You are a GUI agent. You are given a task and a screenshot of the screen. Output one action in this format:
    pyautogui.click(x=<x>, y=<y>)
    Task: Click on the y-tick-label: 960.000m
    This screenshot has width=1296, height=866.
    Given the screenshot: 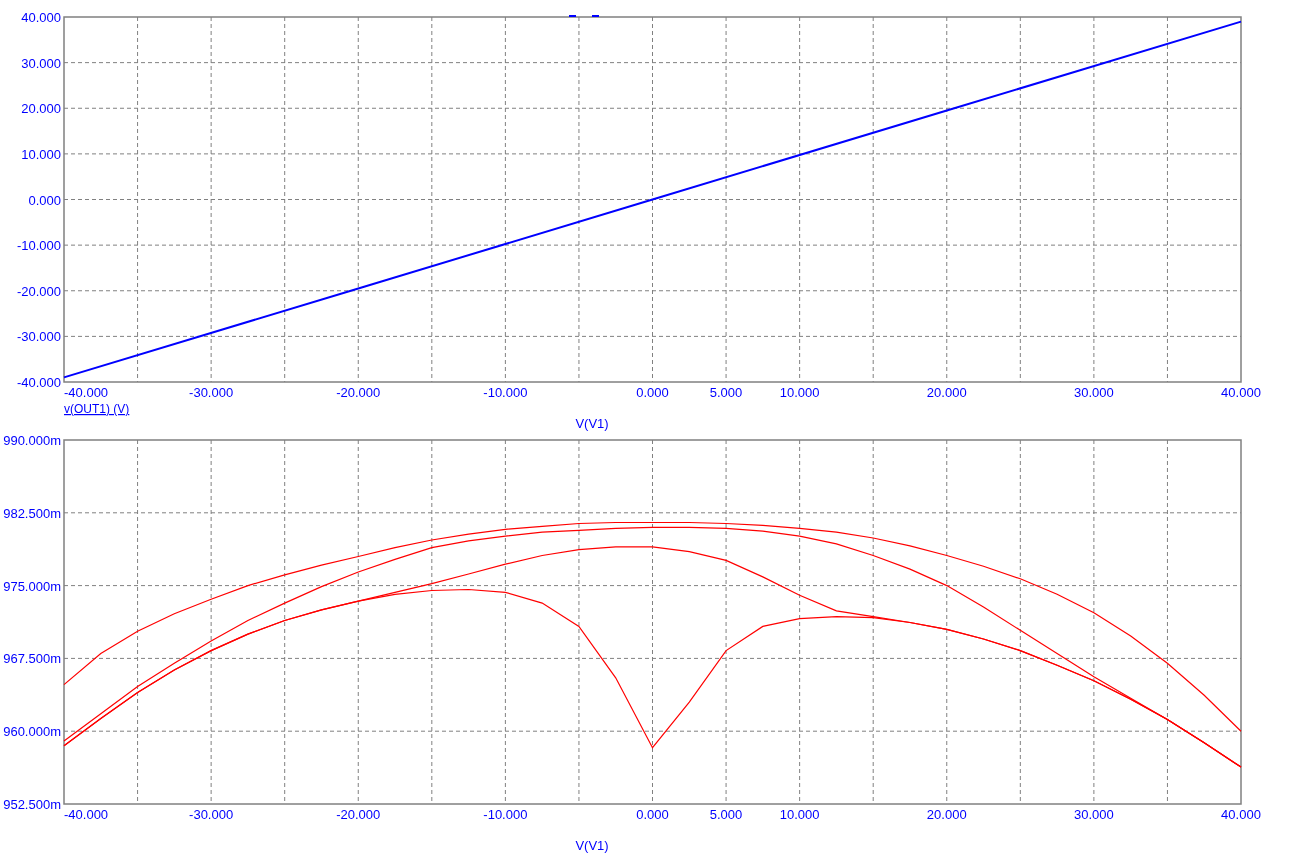 What is the action you would take?
    pyautogui.click(x=32, y=732)
    